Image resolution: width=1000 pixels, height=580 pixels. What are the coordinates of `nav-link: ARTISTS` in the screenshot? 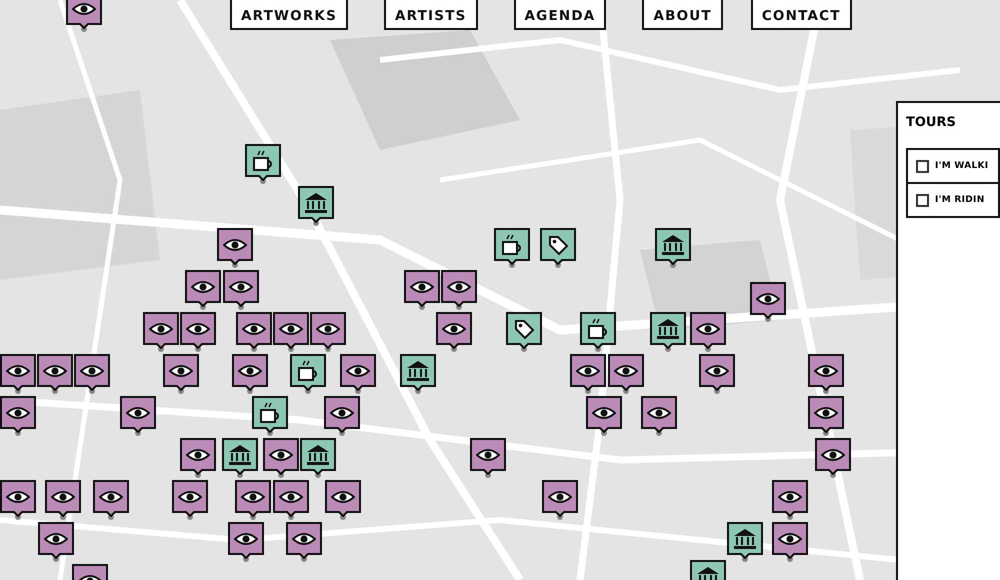 It's located at (431, 15).